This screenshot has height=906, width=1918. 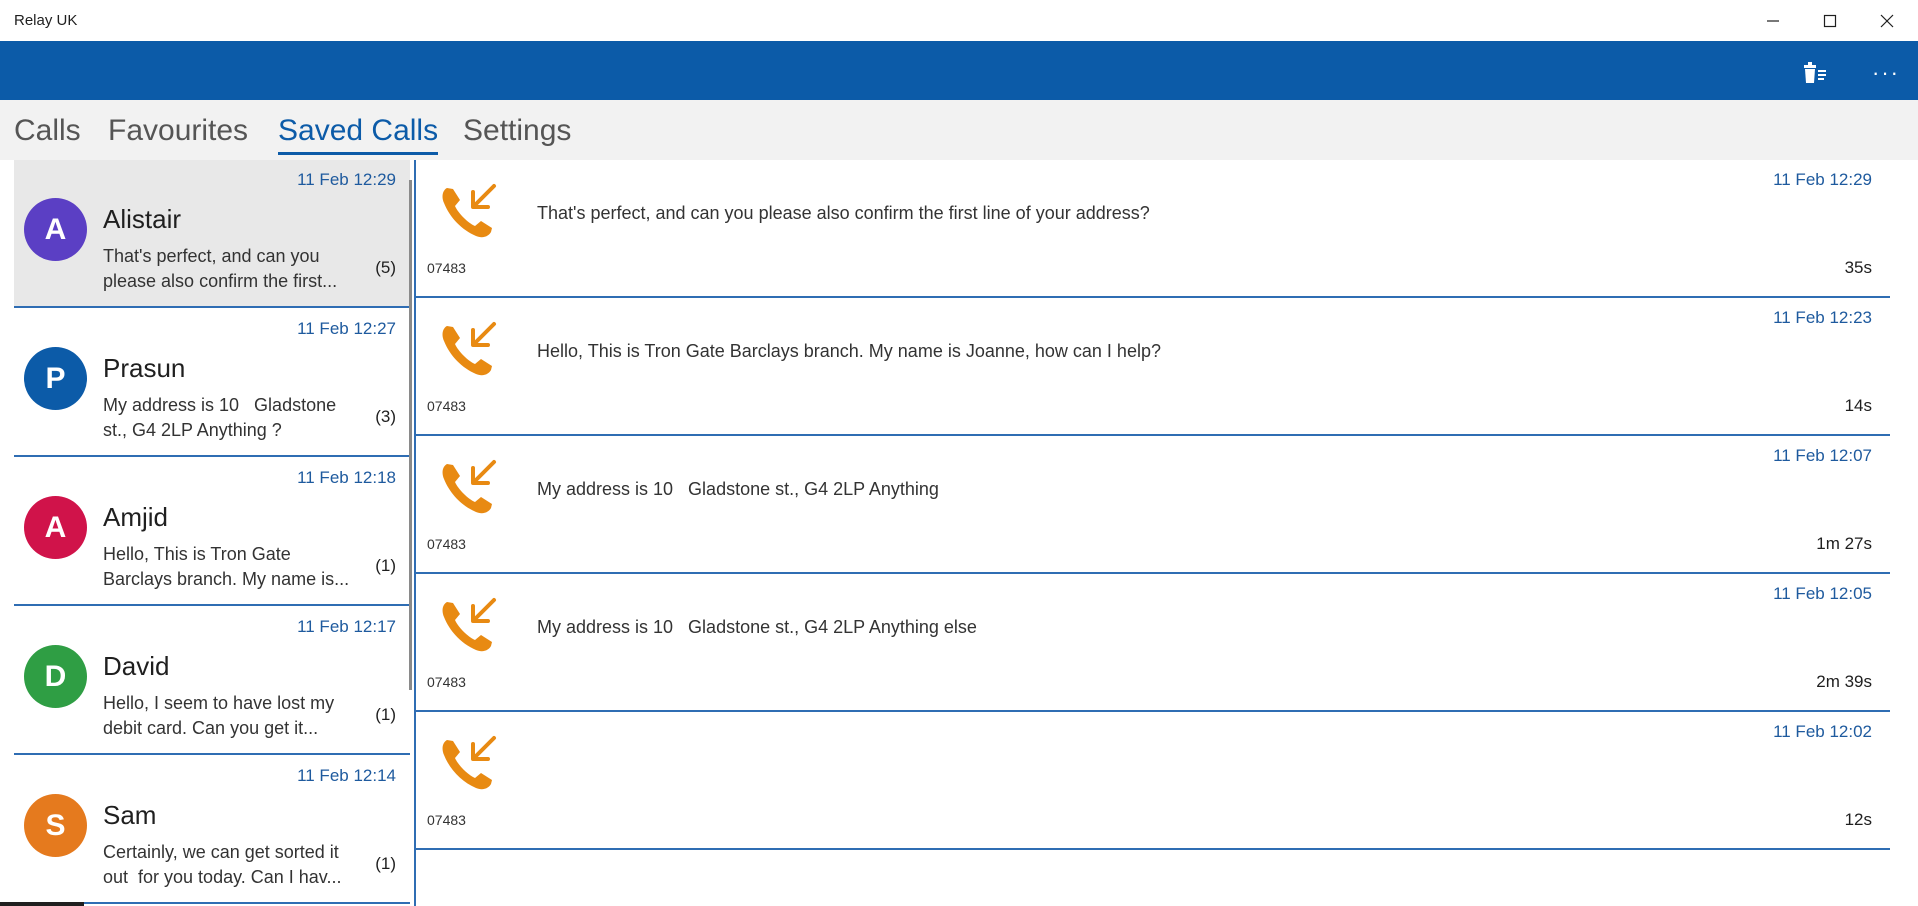 I want to click on avatar: P, so click(x=55, y=378).